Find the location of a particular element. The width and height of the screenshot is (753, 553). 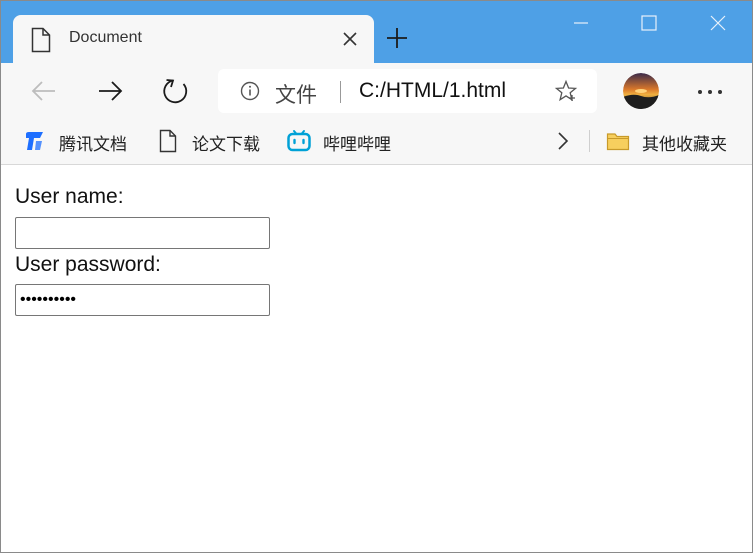

close-window-button is located at coordinates (718, 23).